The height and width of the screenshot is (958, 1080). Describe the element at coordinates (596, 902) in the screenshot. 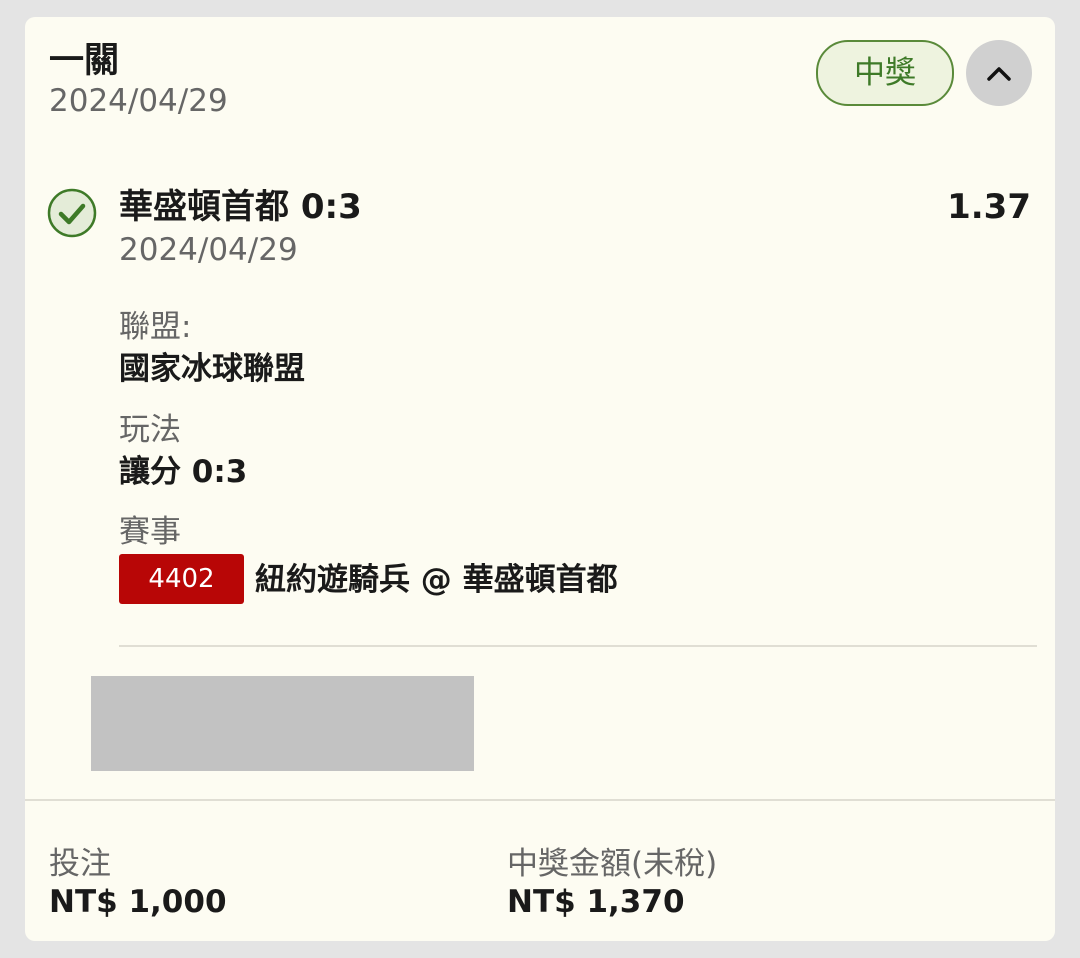

I see `payout-value: NT$ 1,370` at that location.